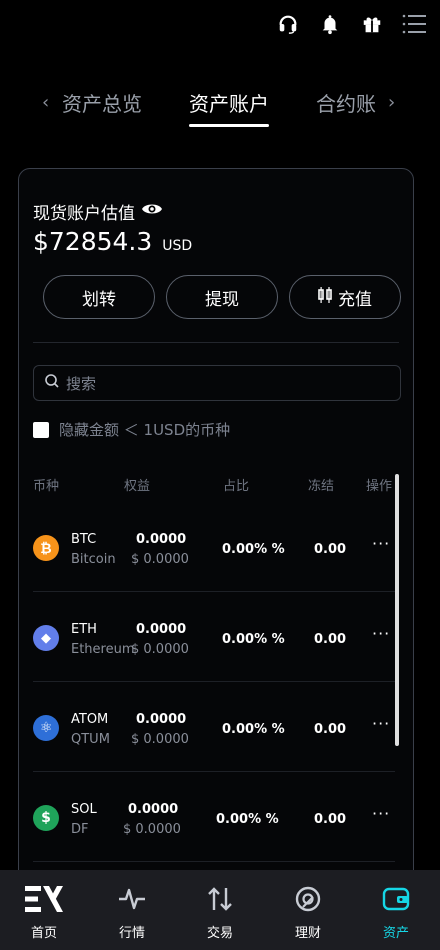 Image resolution: width=440 pixels, height=950 pixels. Describe the element at coordinates (84, 629) in the screenshot. I see `asset-symbol: ETH` at that location.